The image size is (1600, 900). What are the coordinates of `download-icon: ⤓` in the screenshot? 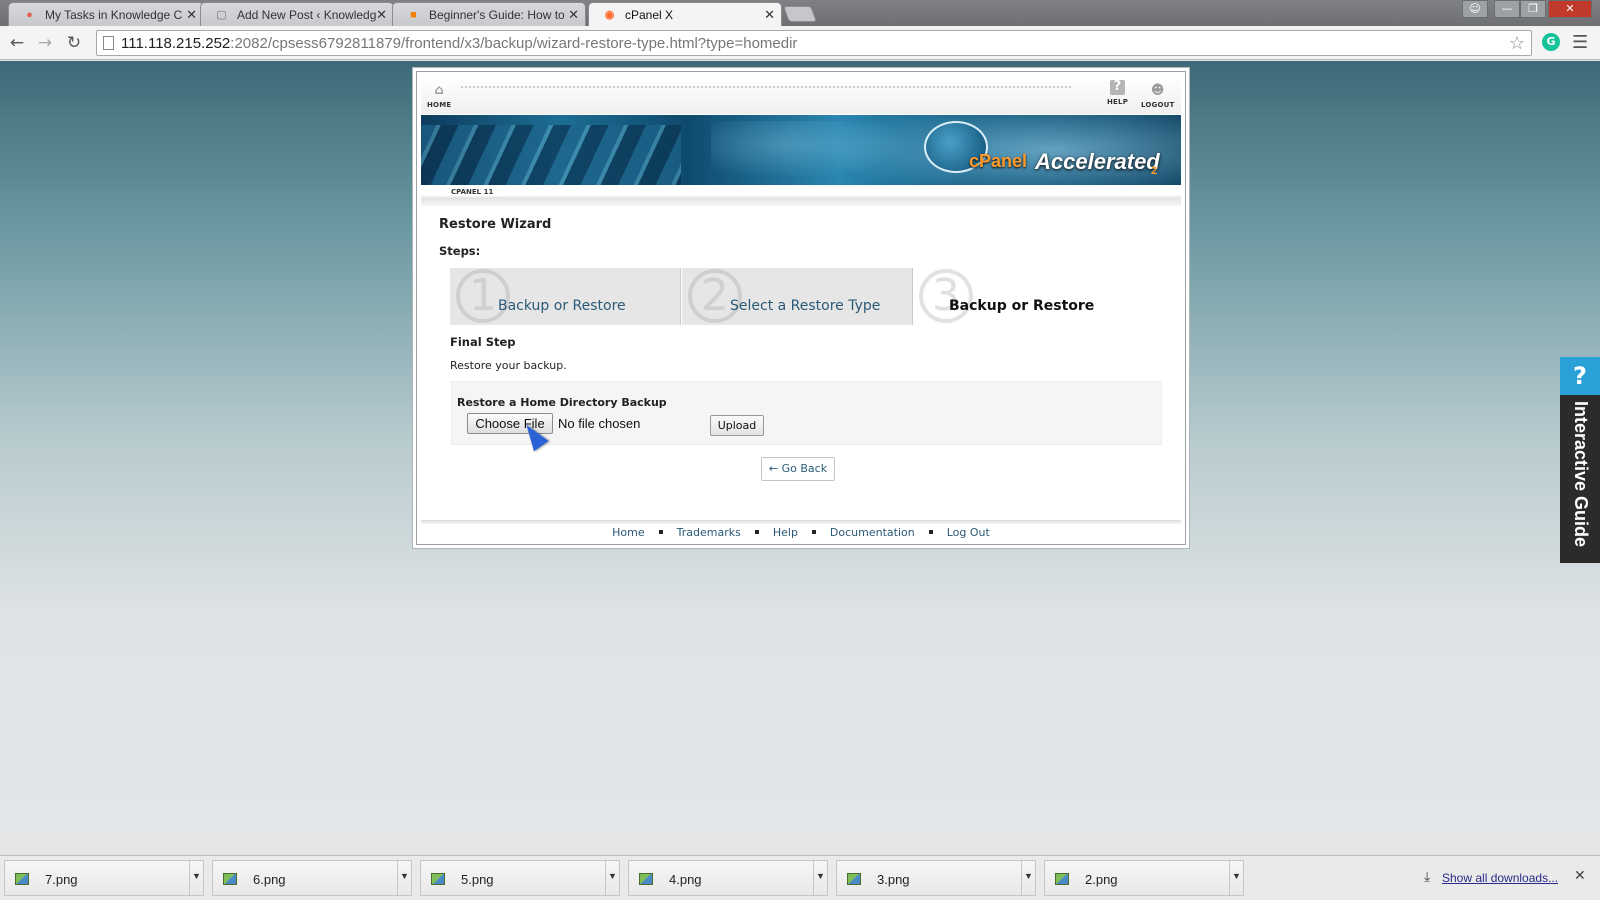 It's located at (1427, 877).